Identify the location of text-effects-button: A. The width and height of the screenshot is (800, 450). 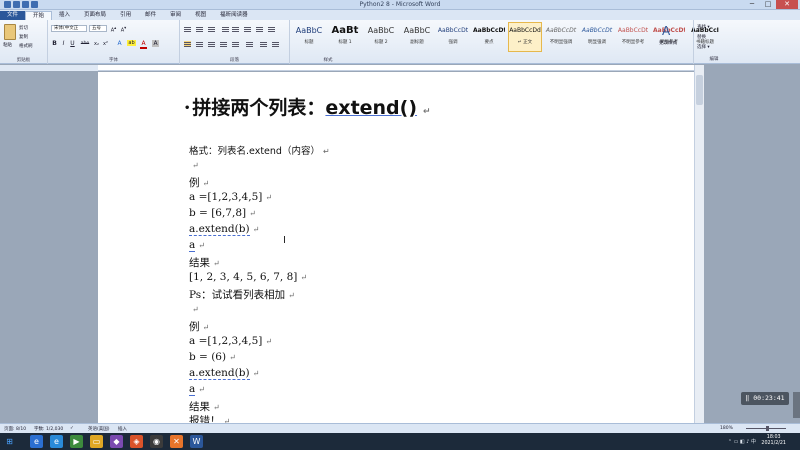
(119, 43).